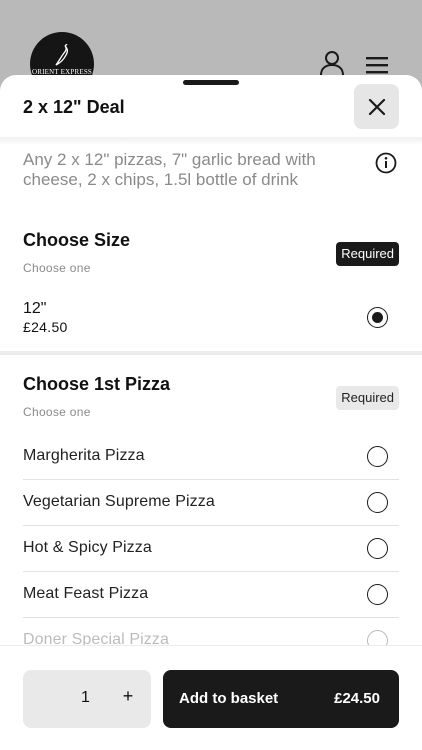 This screenshot has height=750, width=422. Describe the element at coordinates (35, 308) in the screenshot. I see `size-option-name: 12"` at that location.